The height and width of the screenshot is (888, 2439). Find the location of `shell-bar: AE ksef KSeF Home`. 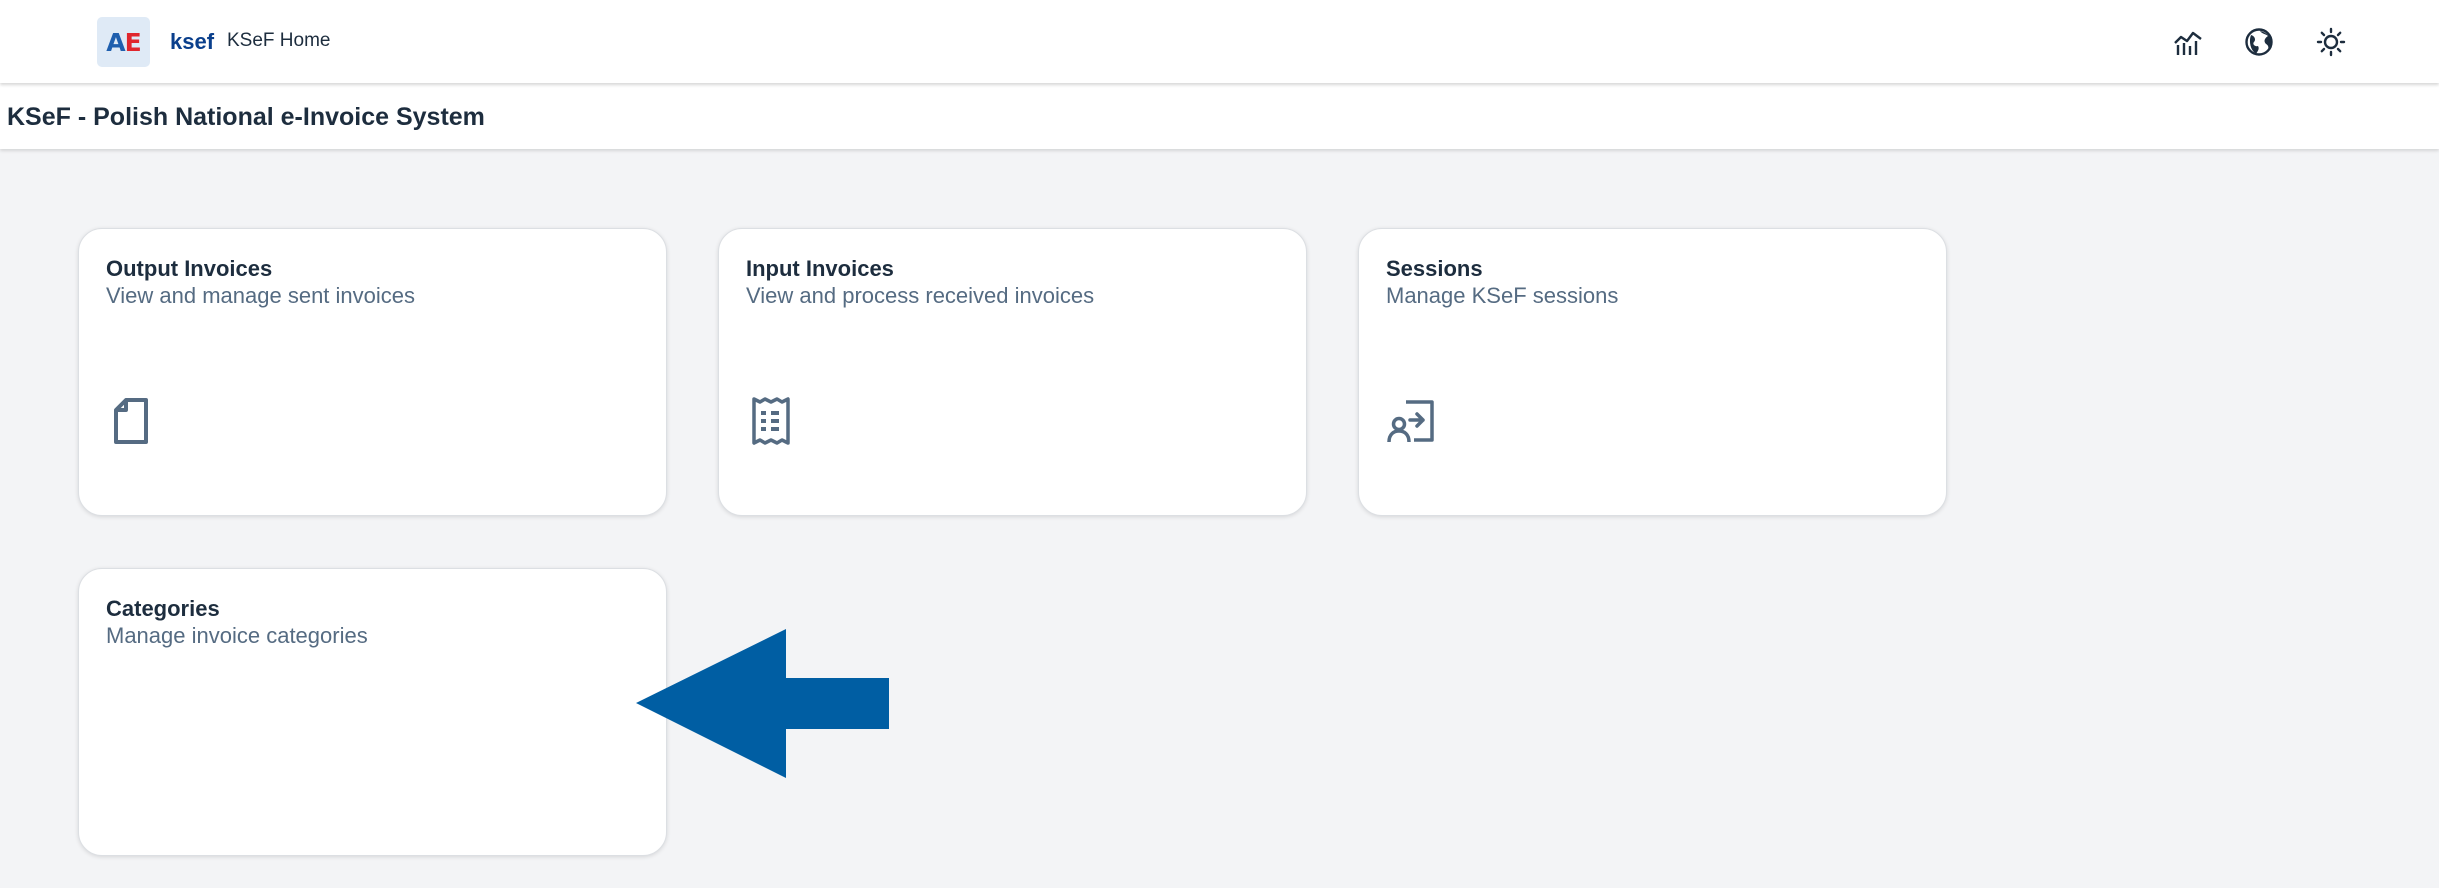

shell-bar: AE ksef KSeF Home is located at coordinates (1219, 41).